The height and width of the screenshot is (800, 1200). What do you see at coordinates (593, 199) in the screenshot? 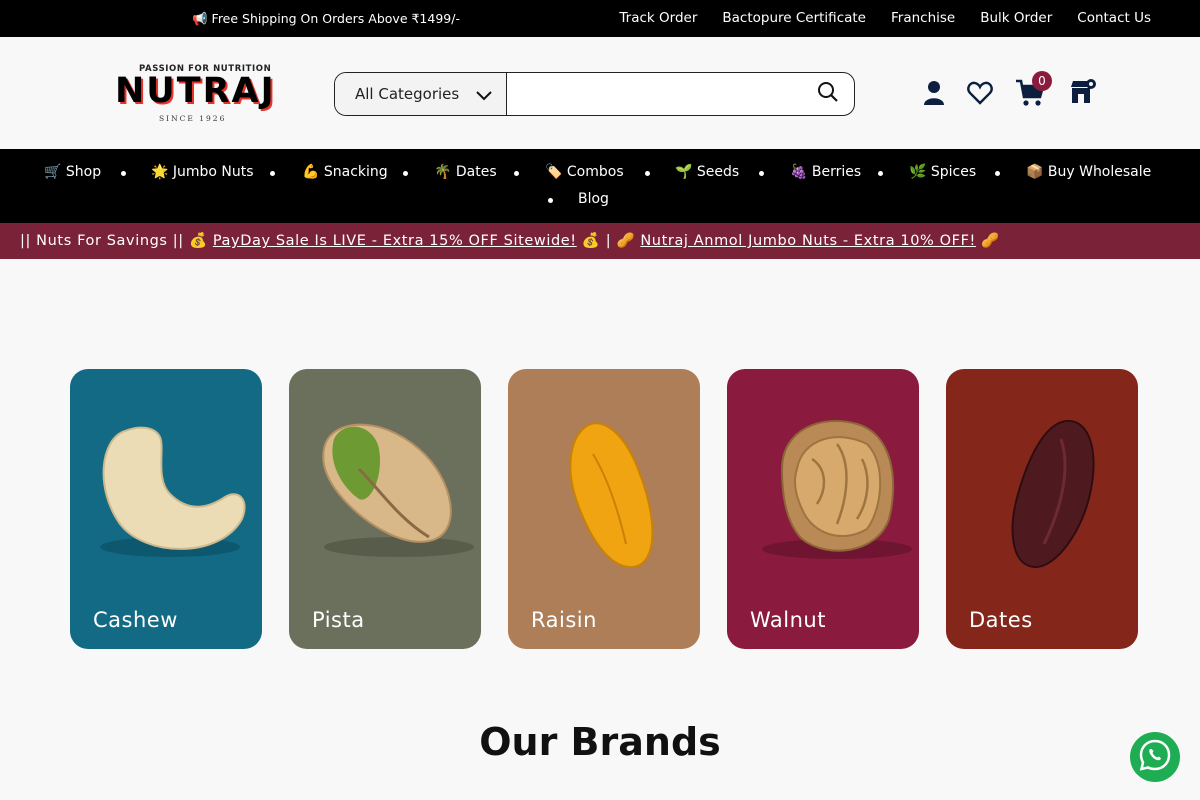
I see `nav-item-blog: Blog` at bounding box center [593, 199].